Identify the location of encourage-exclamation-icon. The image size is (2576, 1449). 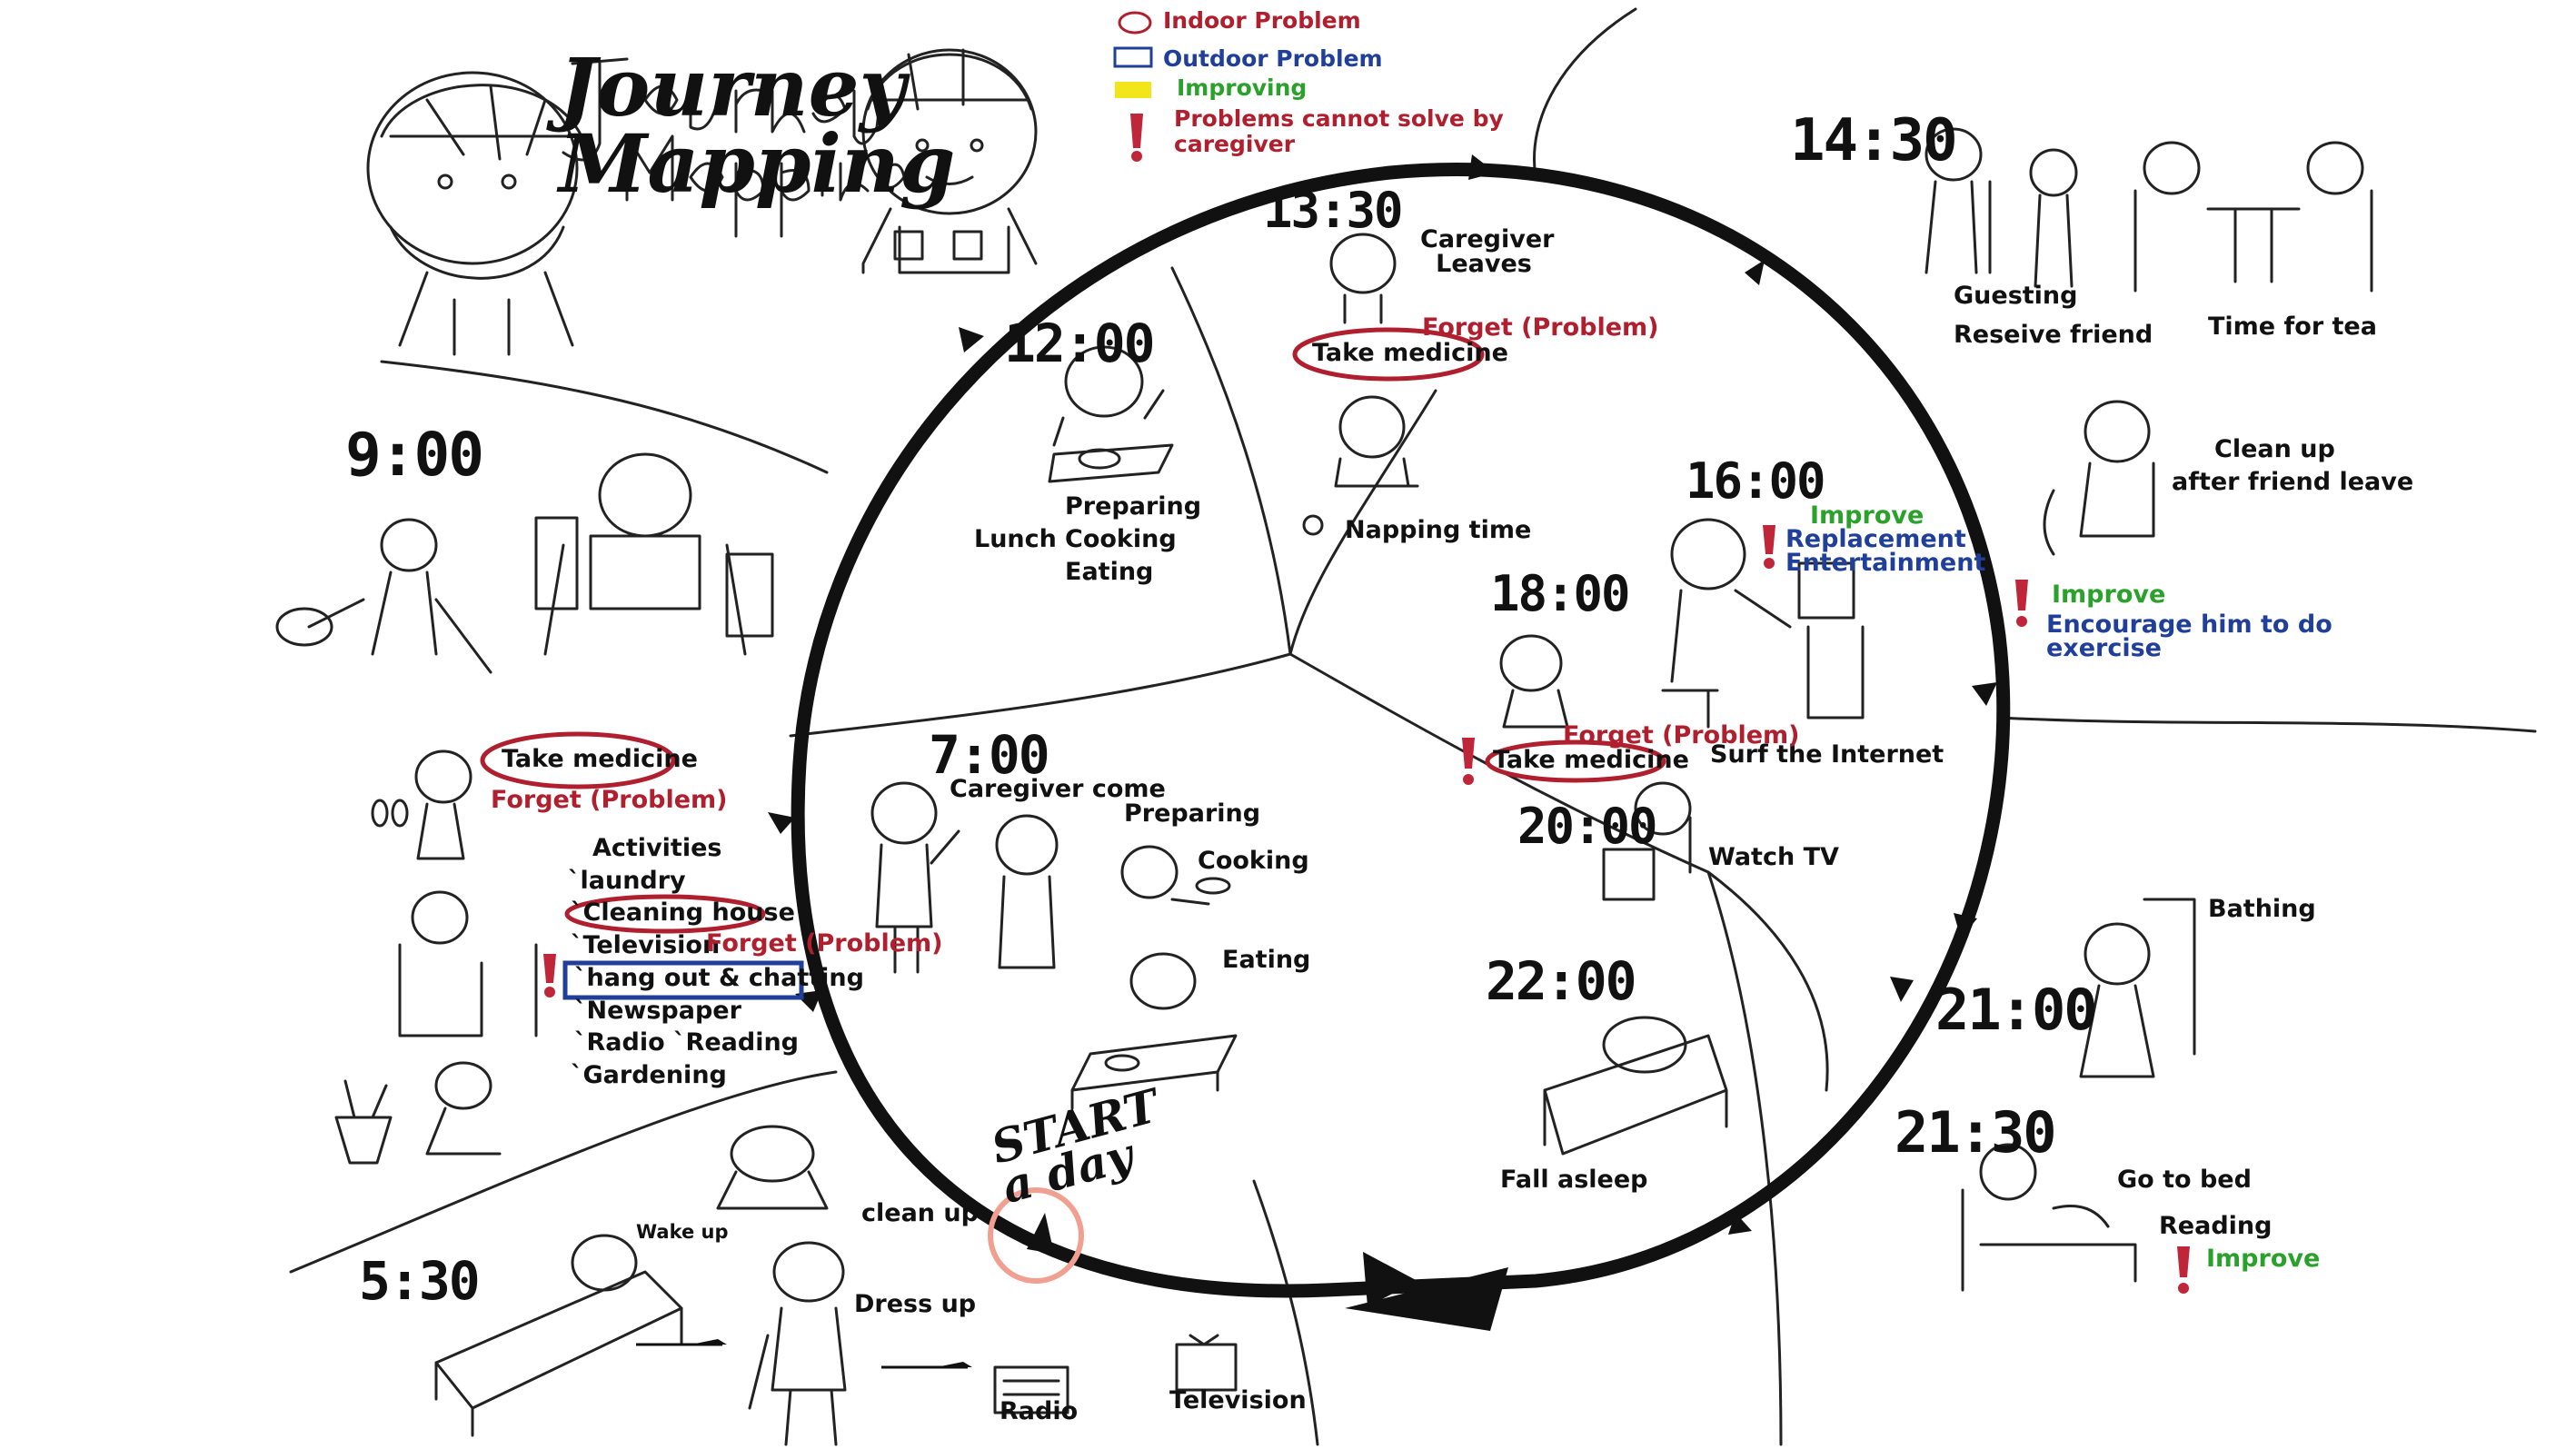
(2022, 595).